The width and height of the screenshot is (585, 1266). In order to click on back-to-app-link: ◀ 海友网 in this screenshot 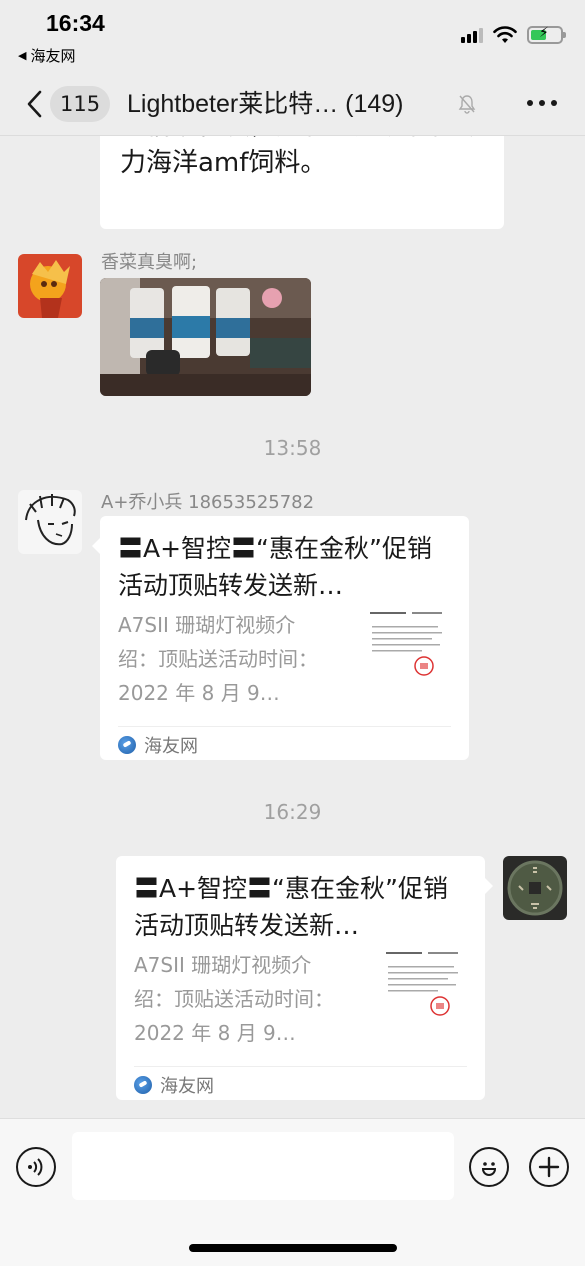, I will do `click(46, 55)`.